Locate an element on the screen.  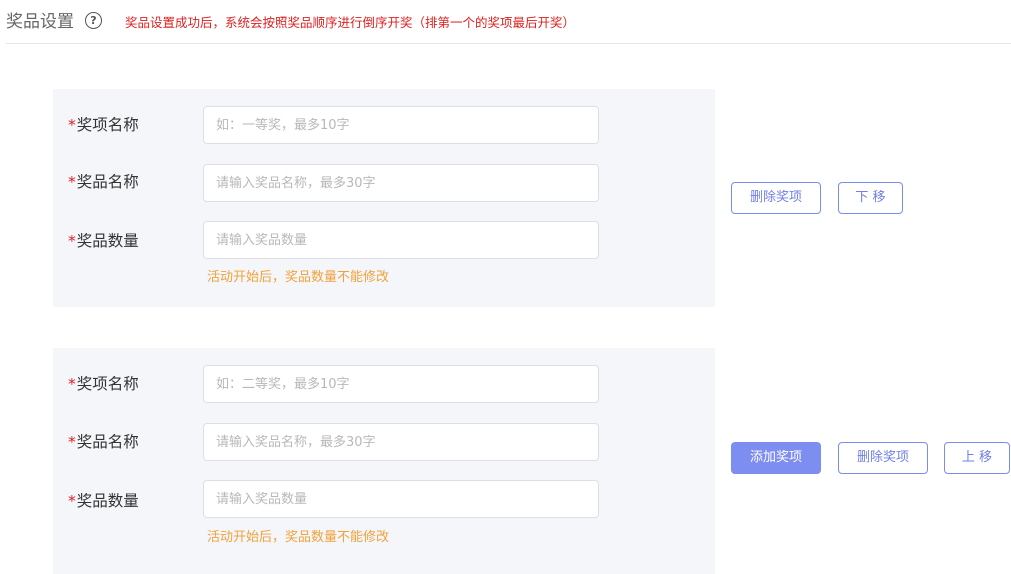
help-icon: ? is located at coordinates (93, 20).